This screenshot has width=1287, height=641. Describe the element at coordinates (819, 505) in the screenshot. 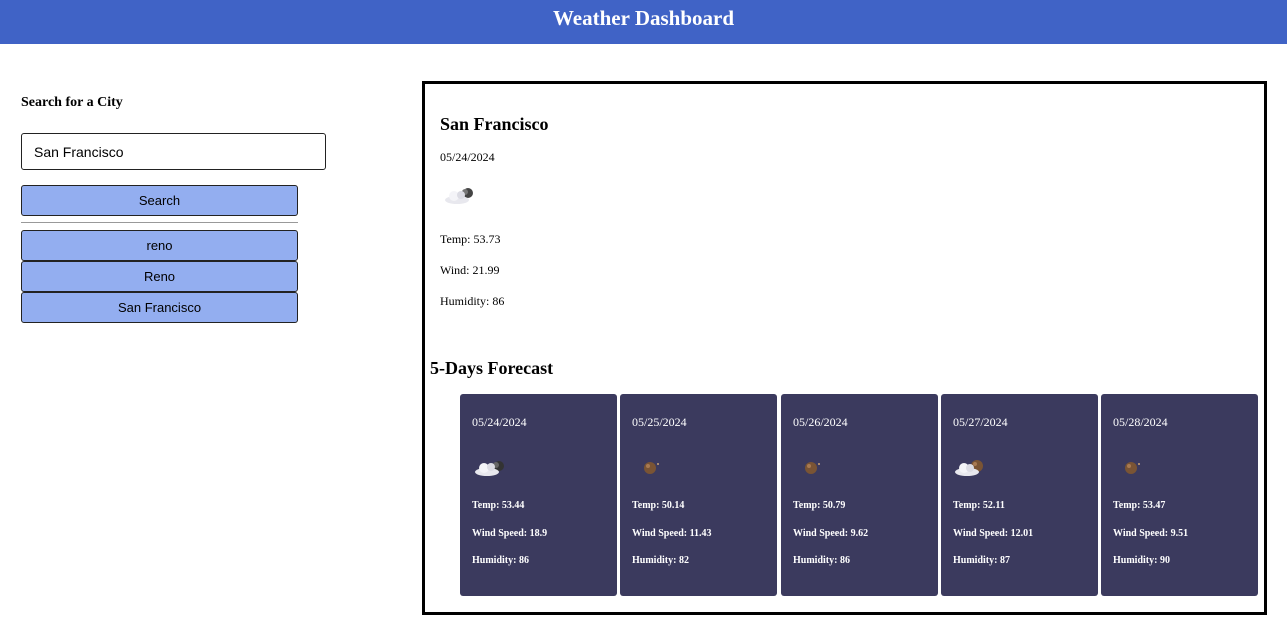

I see `forecast-temp: Temp: 50.79` at that location.